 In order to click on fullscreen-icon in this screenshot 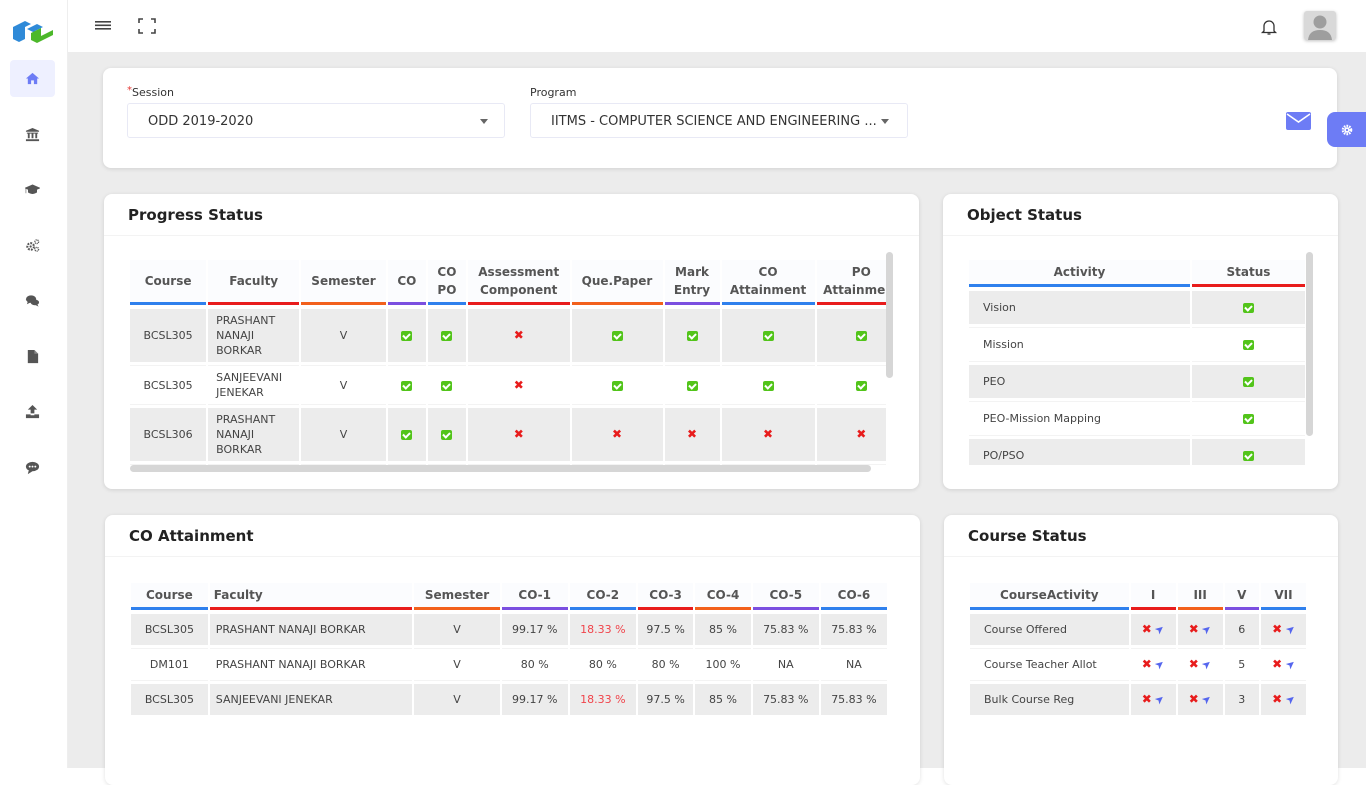, I will do `click(147, 26)`.